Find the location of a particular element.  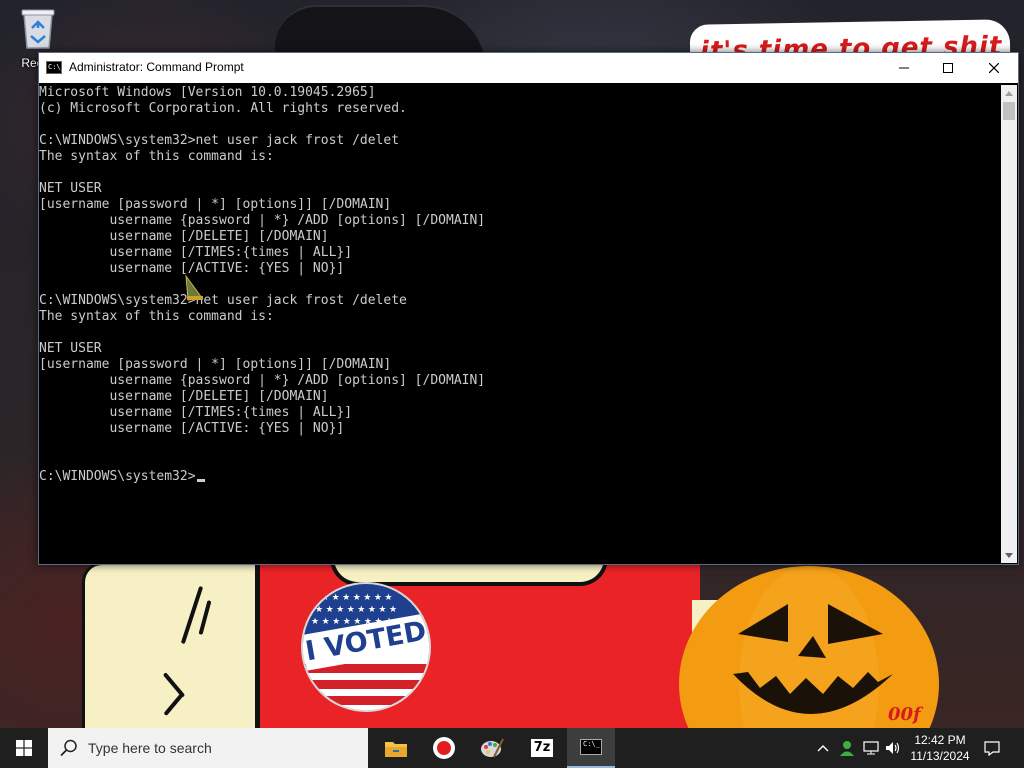

taskbar-clock: 12:42 PM 11/13/2024 is located at coordinates (940, 748).